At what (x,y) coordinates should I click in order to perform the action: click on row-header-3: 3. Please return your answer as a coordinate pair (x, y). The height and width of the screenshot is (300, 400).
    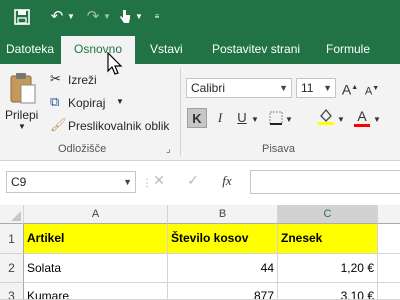
    Looking at the image, I should click on (12, 291).